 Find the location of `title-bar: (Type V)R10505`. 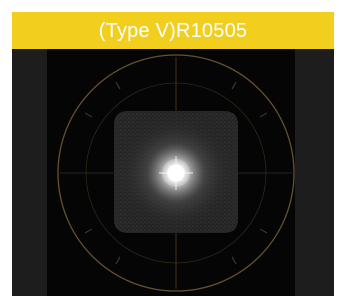

title-bar: (Type V)R10505 is located at coordinates (173, 30).